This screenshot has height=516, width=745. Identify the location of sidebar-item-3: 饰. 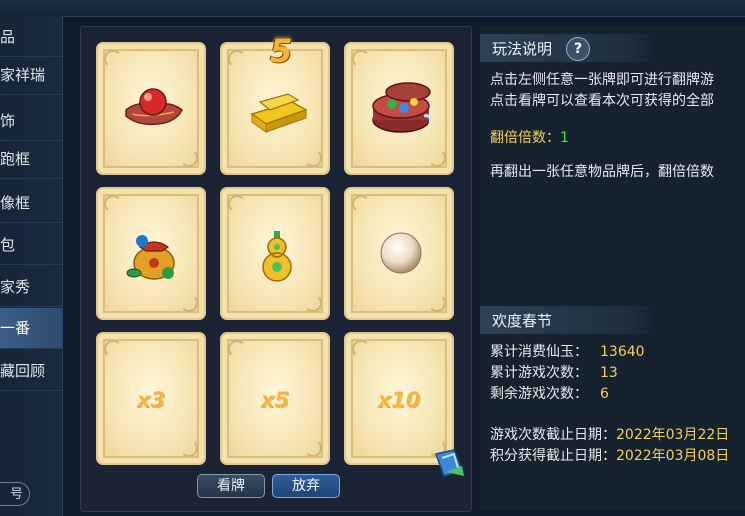
(31, 121).